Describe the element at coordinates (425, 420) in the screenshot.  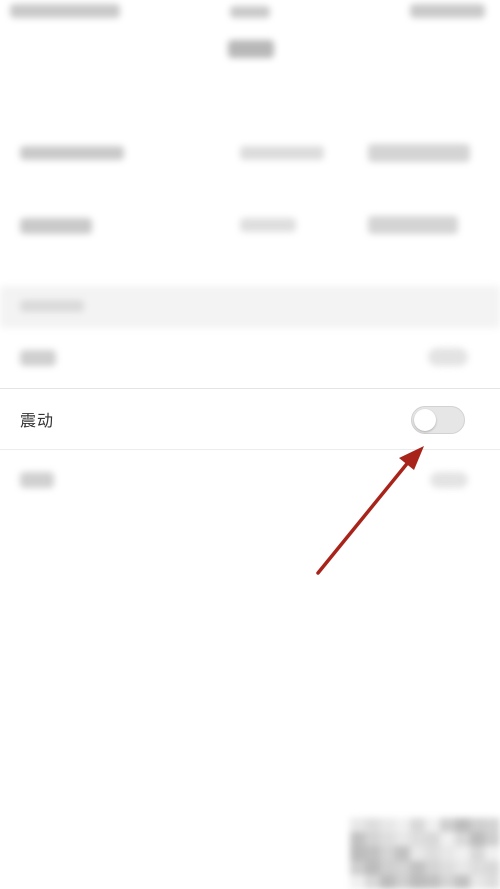
I see `toggle-knob` at that location.